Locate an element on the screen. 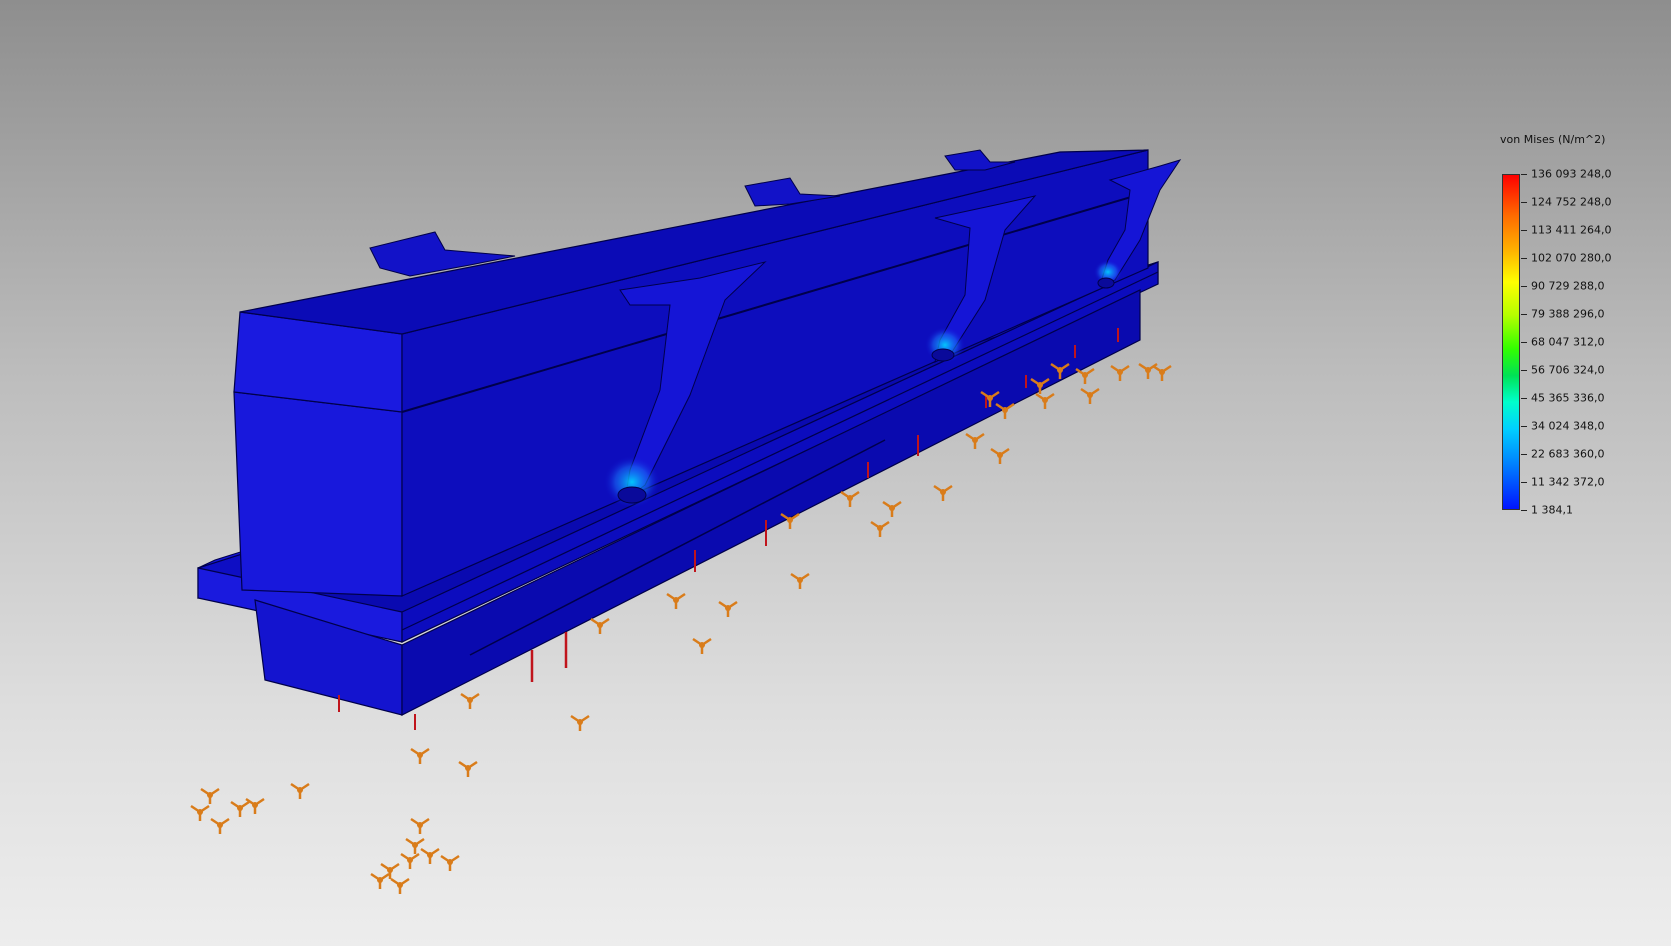 Image resolution: width=1671 pixels, height=946 pixels. legend-value: 68 047 312,0 is located at coordinates (1568, 342).